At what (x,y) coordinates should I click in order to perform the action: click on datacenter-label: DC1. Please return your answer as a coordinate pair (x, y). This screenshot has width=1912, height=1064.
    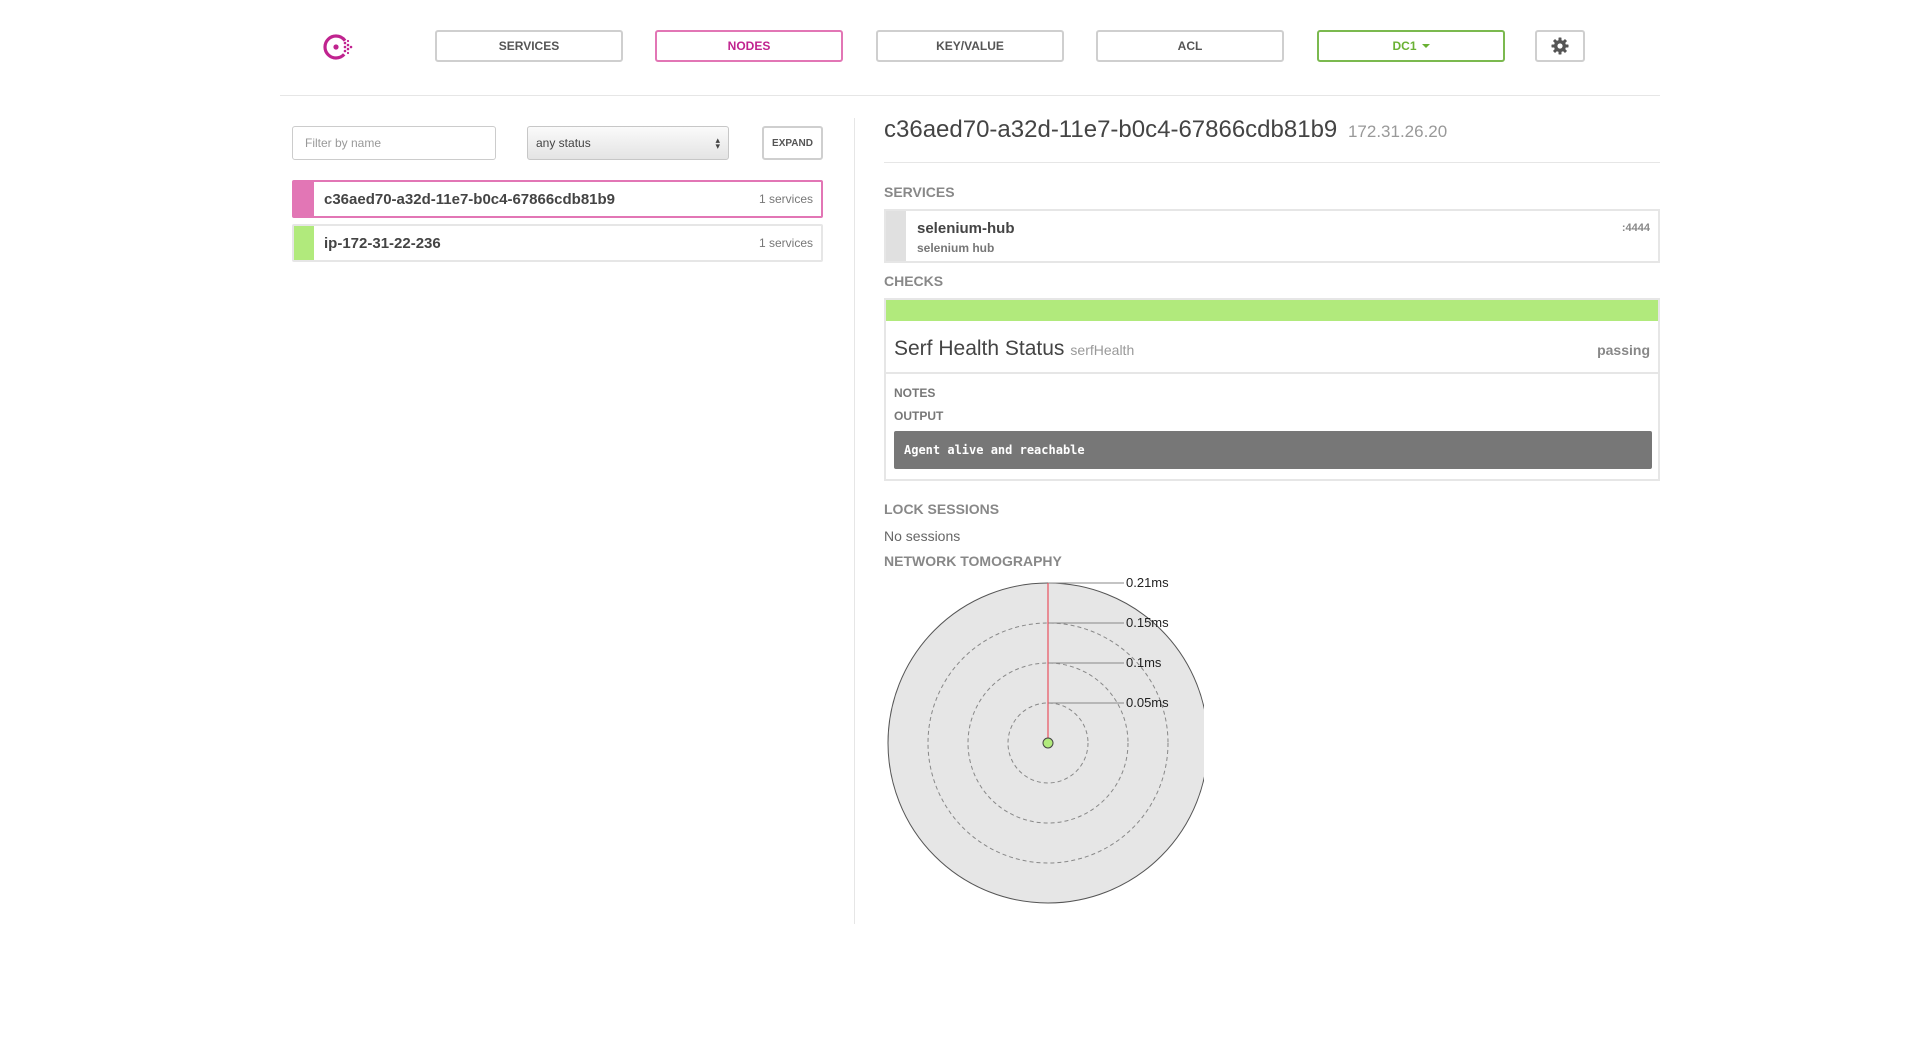
    Looking at the image, I should click on (1404, 46).